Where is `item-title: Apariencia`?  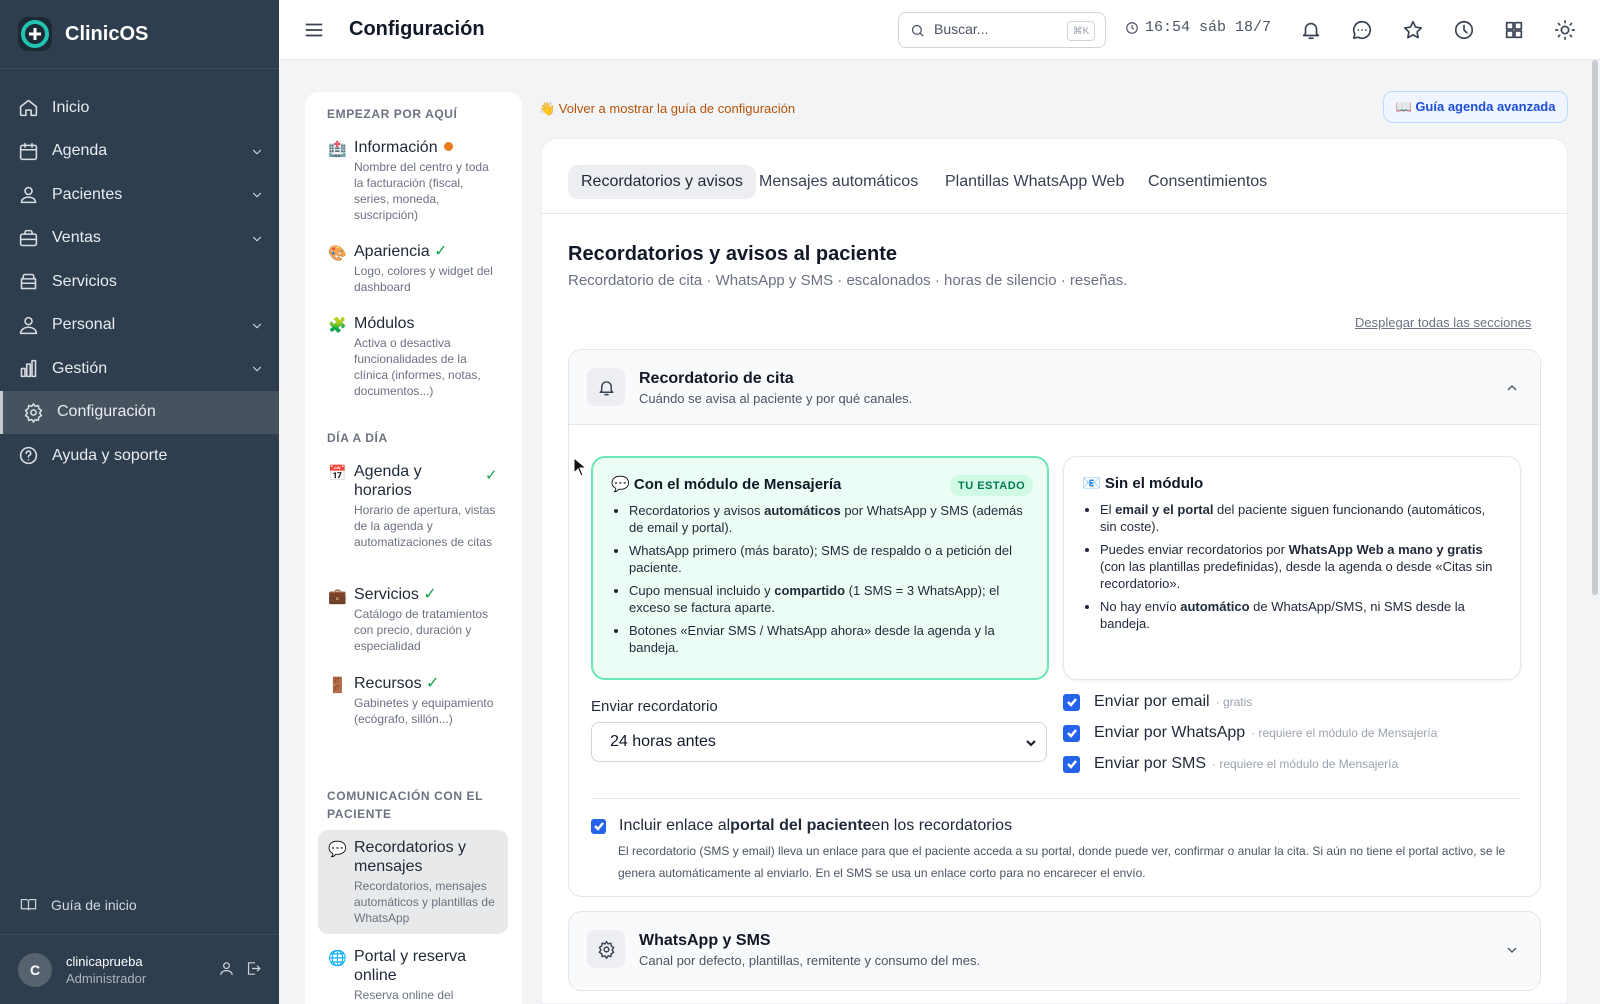 item-title: Apariencia is located at coordinates (392, 251).